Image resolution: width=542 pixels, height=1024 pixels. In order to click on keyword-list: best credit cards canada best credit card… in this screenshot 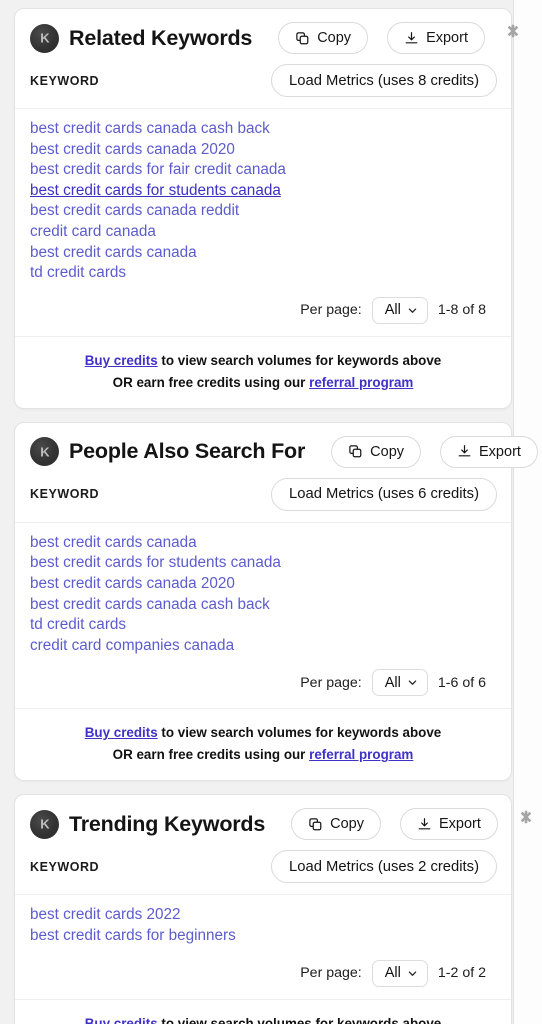, I will do `click(263, 592)`.